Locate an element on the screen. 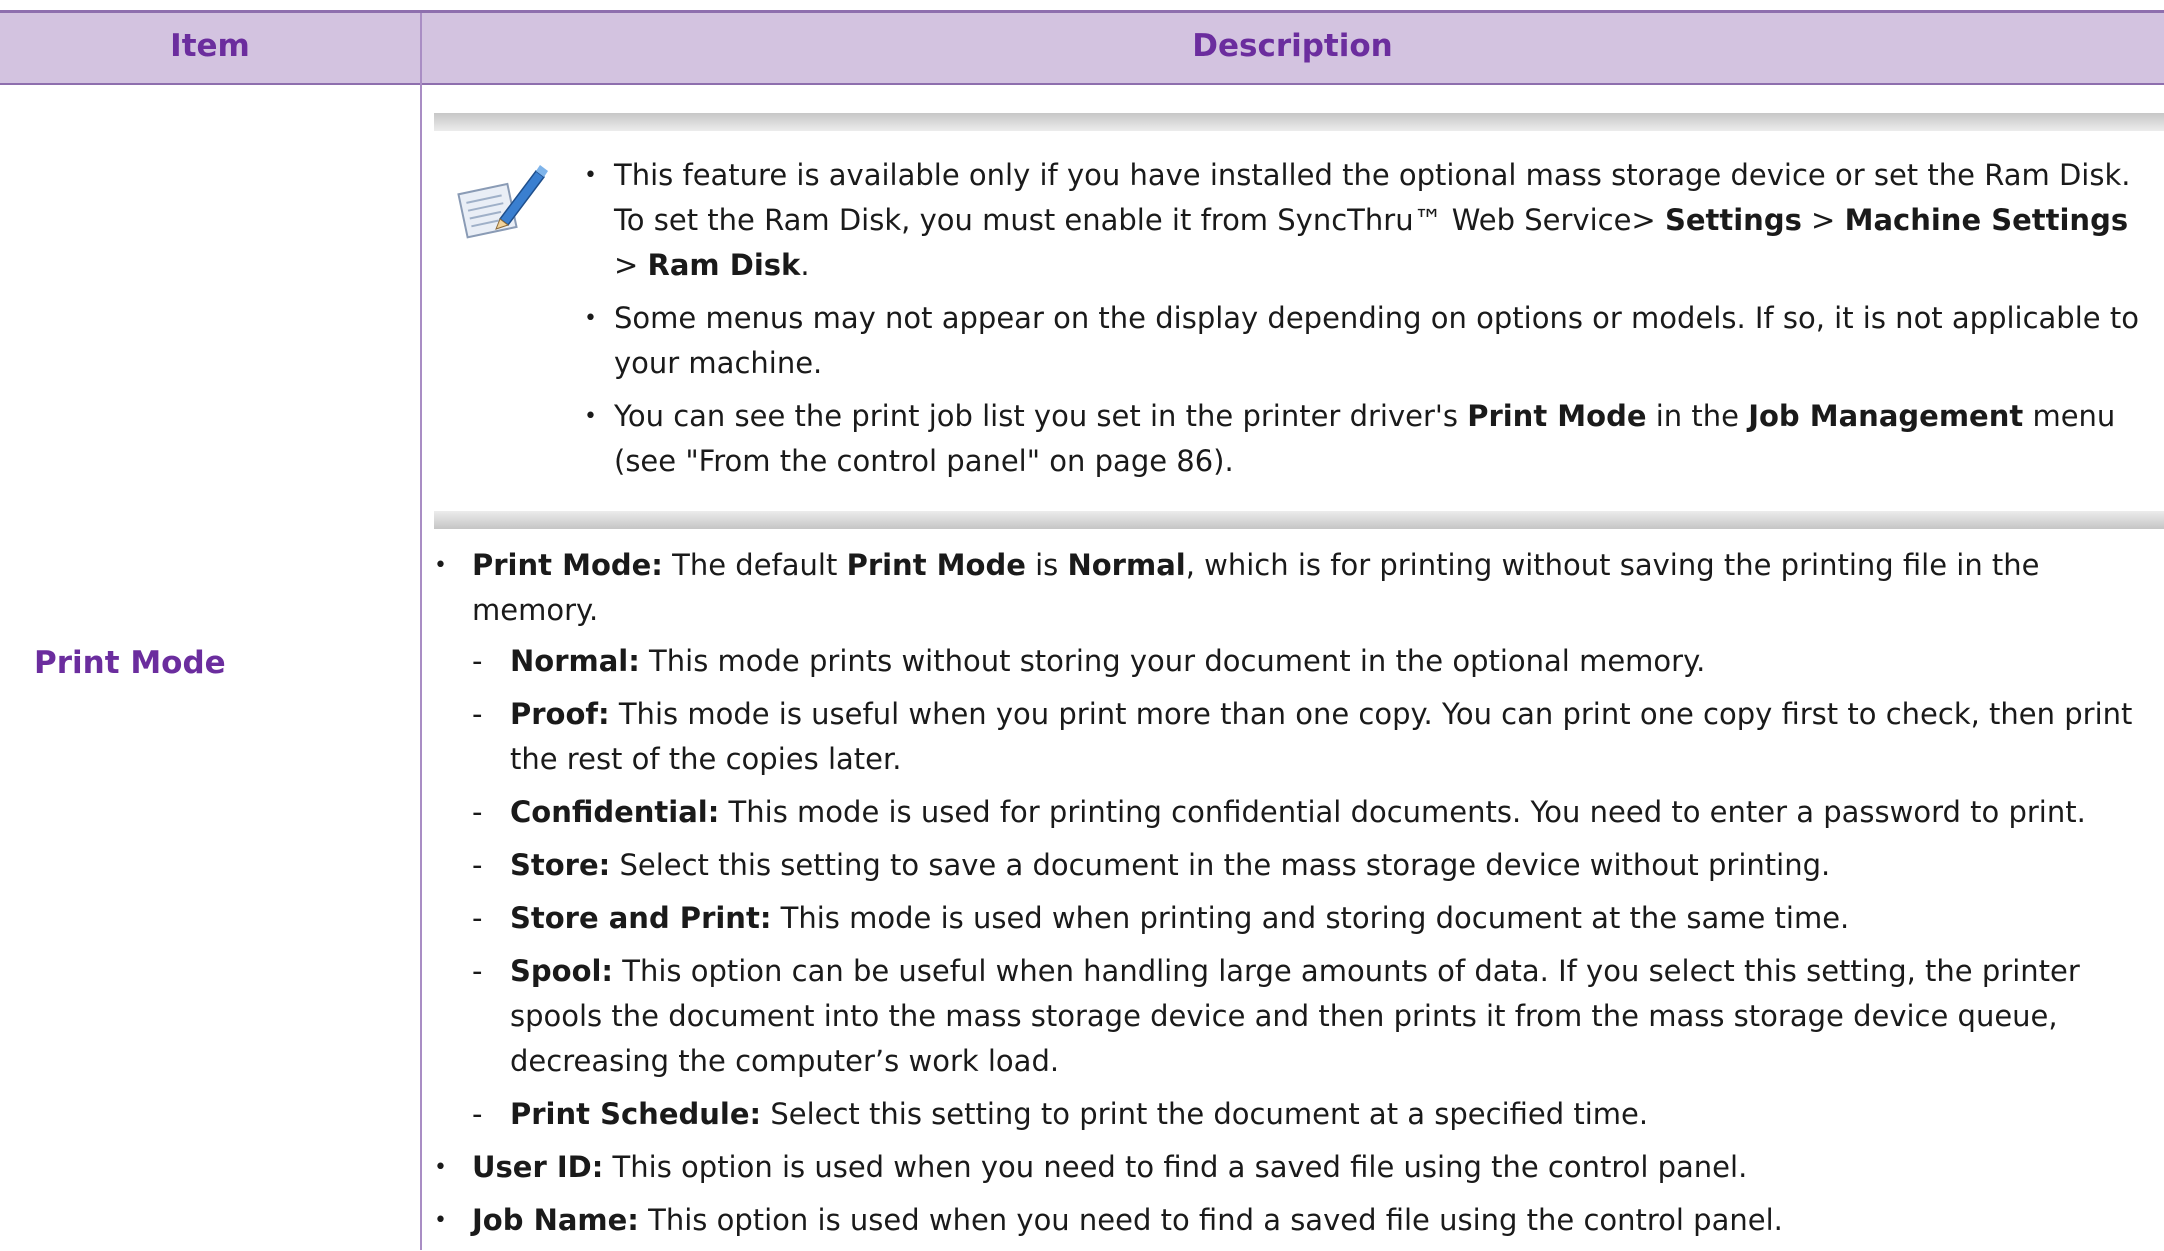 This screenshot has width=2164, height=1251. note-bold: Job Management is located at coordinates (1886, 416).